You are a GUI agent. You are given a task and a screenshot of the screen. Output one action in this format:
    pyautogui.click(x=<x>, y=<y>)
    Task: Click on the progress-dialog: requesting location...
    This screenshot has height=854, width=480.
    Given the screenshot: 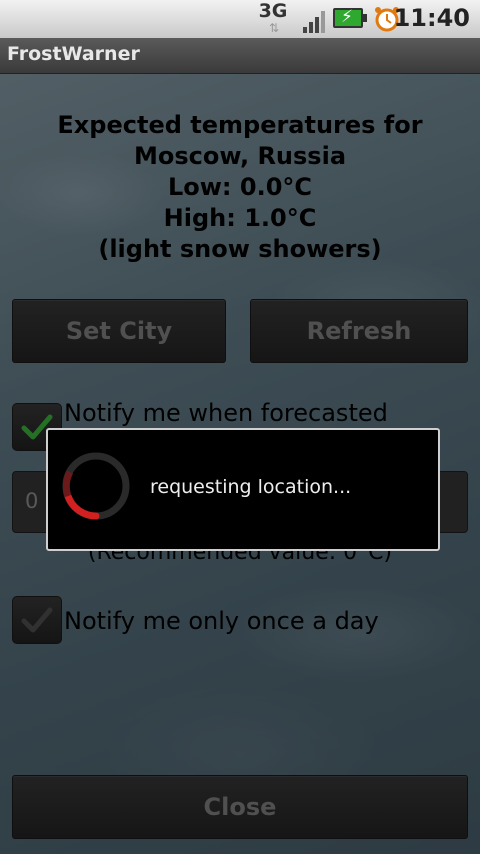 What is the action you would take?
    pyautogui.click(x=243, y=489)
    